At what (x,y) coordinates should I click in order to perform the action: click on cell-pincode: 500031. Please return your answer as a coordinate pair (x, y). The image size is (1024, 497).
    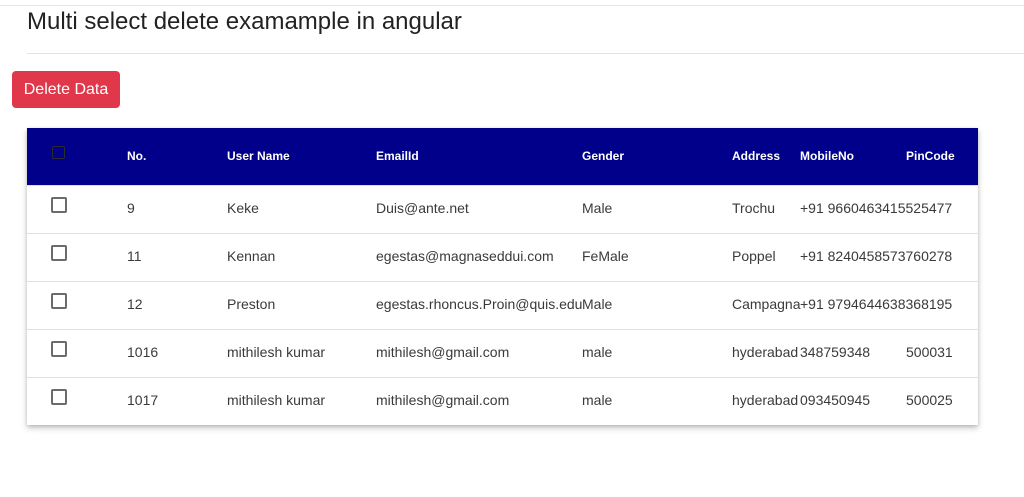
    Looking at the image, I should click on (929, 352).